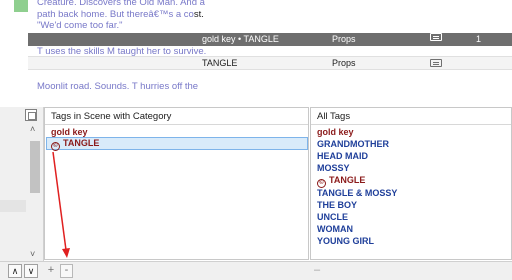 The height and width of the screenshot is (280, 512). What do you see at coordinates (80, 25) in the screenshot?
I see `script-line-quote: "We'd come too far."` at bounding box center [80, 25].